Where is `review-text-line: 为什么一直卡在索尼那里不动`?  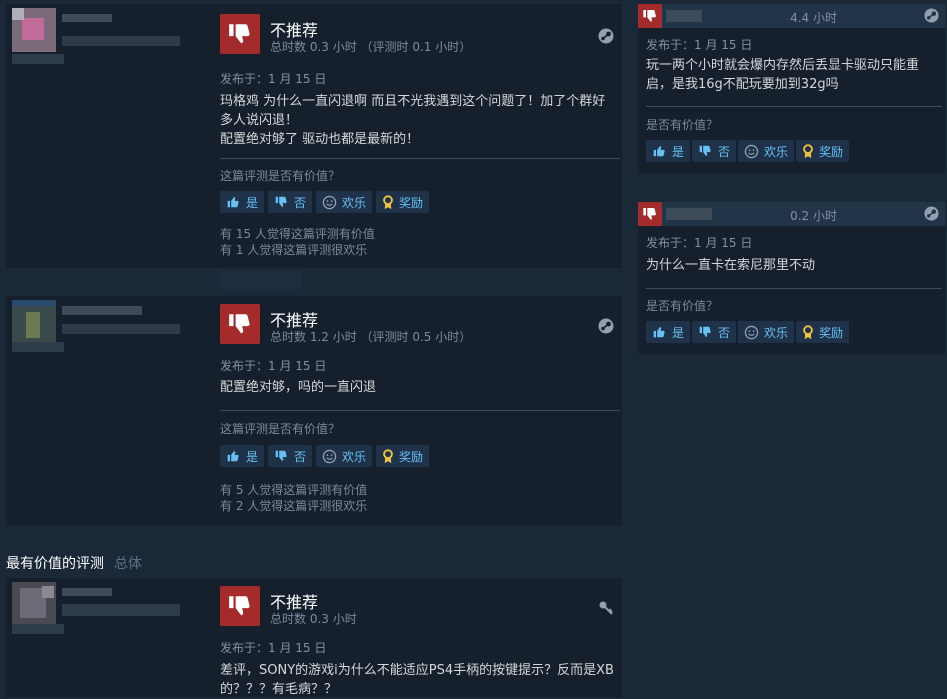
review-text-line: 为什么一直卡在索尼那里不动 is located at coordinates (731, 265).